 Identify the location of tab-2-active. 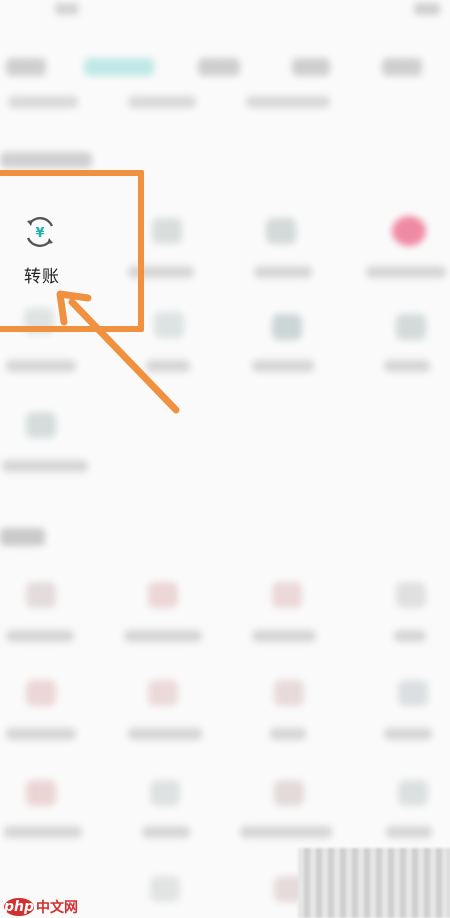
(119, 67).